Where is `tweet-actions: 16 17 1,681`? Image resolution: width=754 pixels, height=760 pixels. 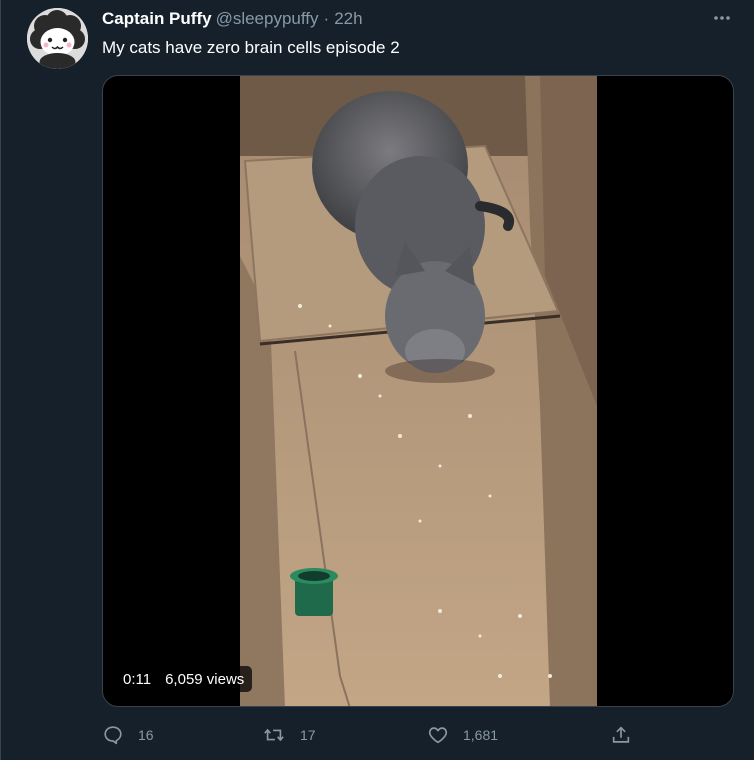
tweet-actions: 16 17 1,681 is located at coordinates (372, 735).